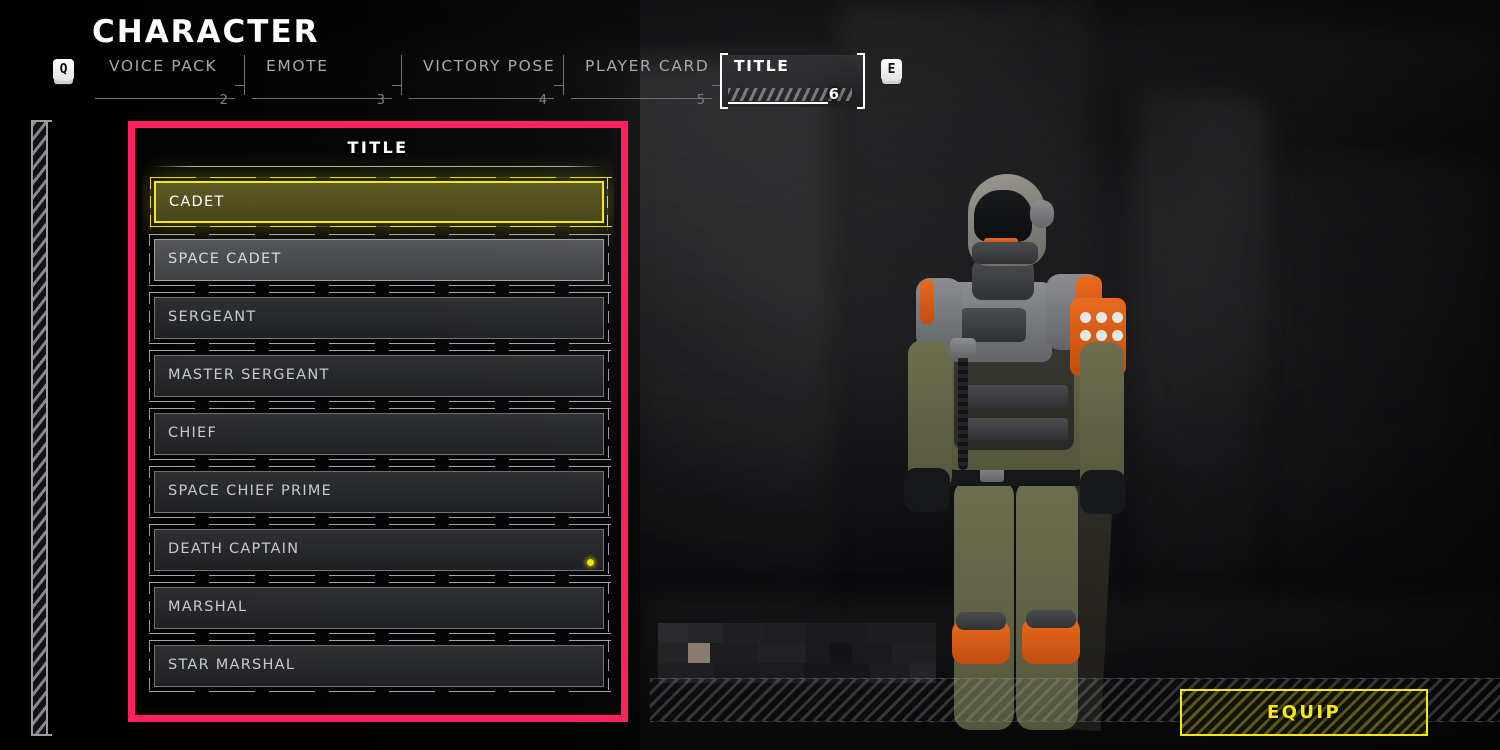  Describe the element at coordinates (327, 81) in the screenshot. I see `tab-emote: EMOTE 3` at that location.